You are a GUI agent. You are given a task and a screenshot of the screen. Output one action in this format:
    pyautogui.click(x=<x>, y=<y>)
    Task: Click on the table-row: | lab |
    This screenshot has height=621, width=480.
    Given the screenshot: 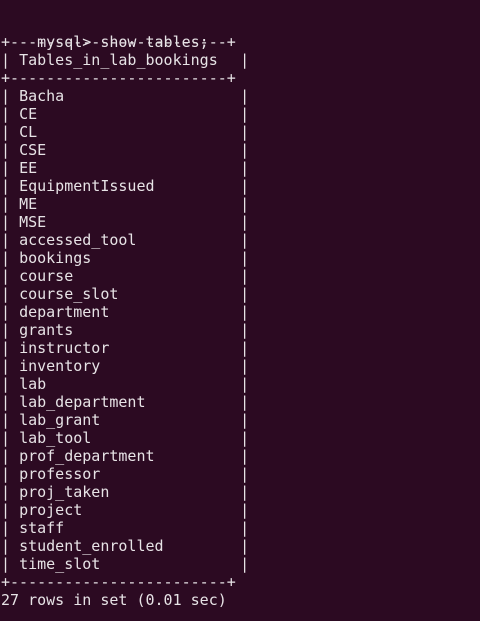 What is the action you would take?
    pyautogui.click(x=240, y=384)
    